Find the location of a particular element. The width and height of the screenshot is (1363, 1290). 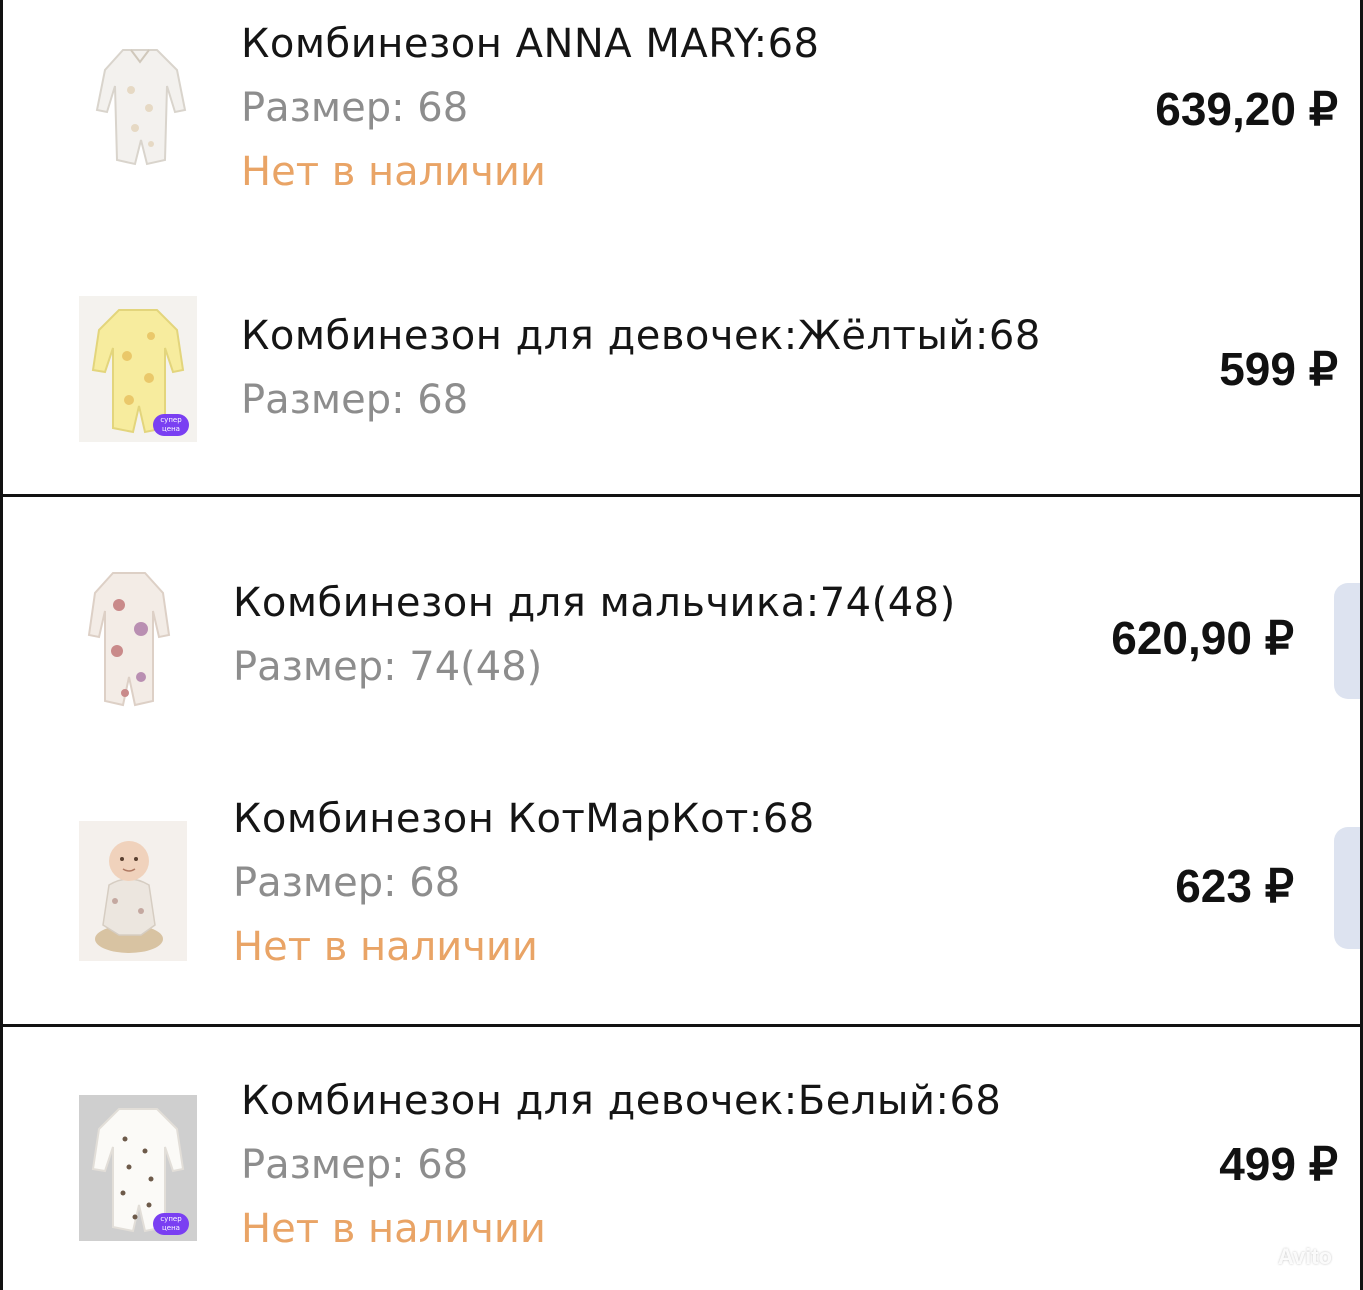

floral-romper-image is located at coordinates (129, 638).